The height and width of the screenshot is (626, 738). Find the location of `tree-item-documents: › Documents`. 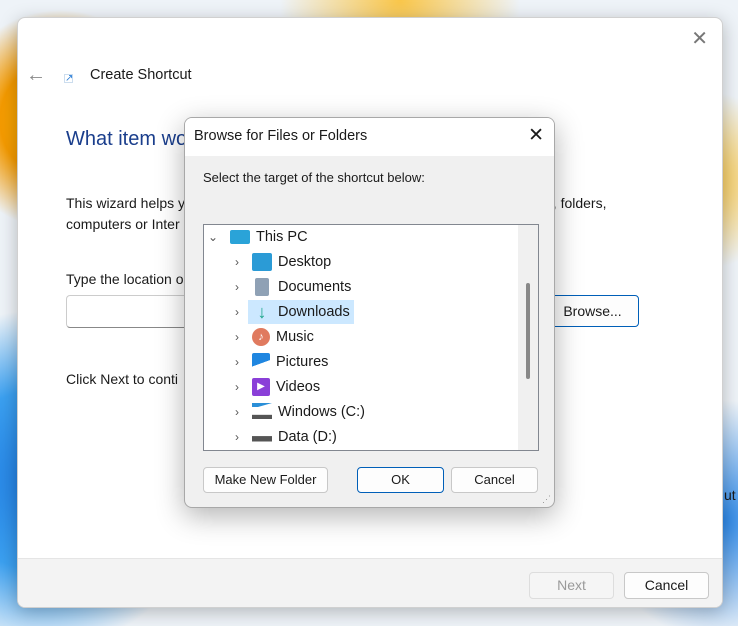

tree-item-documents: › Documents is located at coordinates (290, 287).